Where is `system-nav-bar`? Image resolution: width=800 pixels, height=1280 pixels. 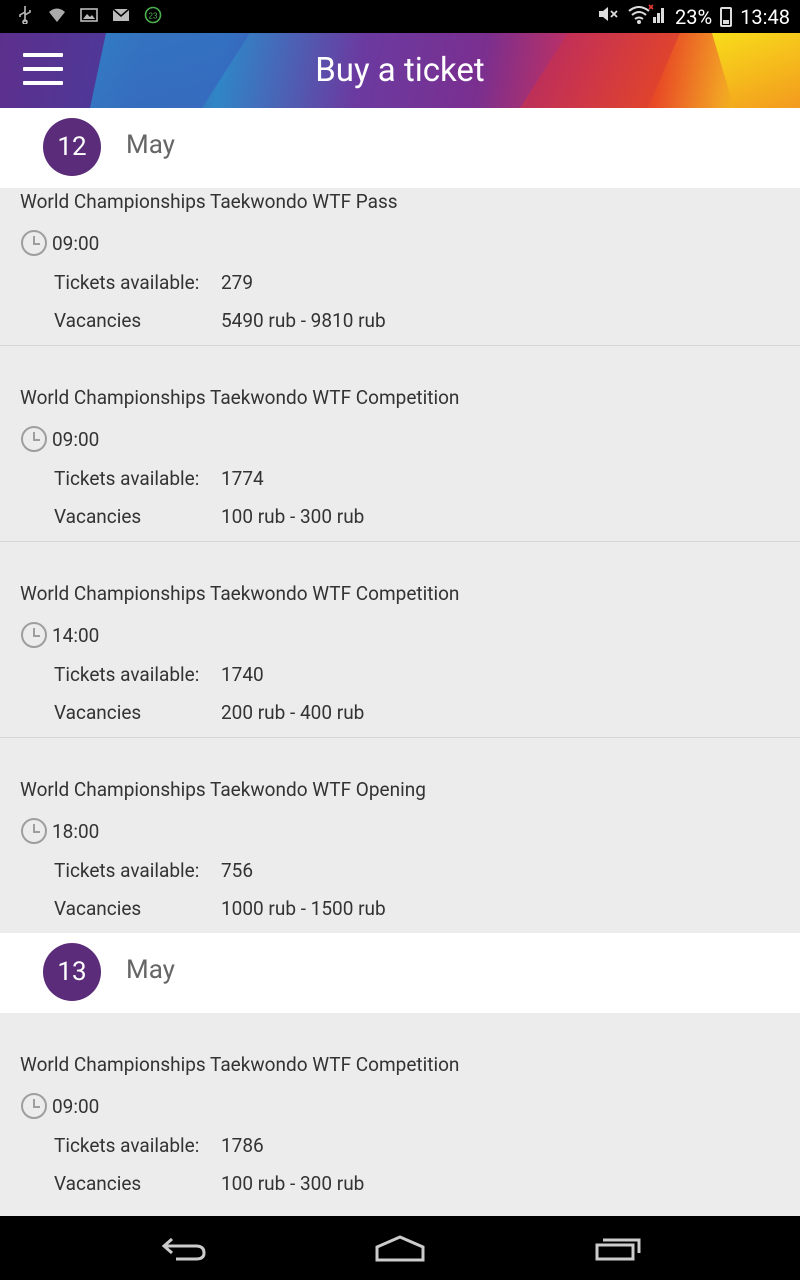
system-nav-bar is located at coordinates (400, 1248).